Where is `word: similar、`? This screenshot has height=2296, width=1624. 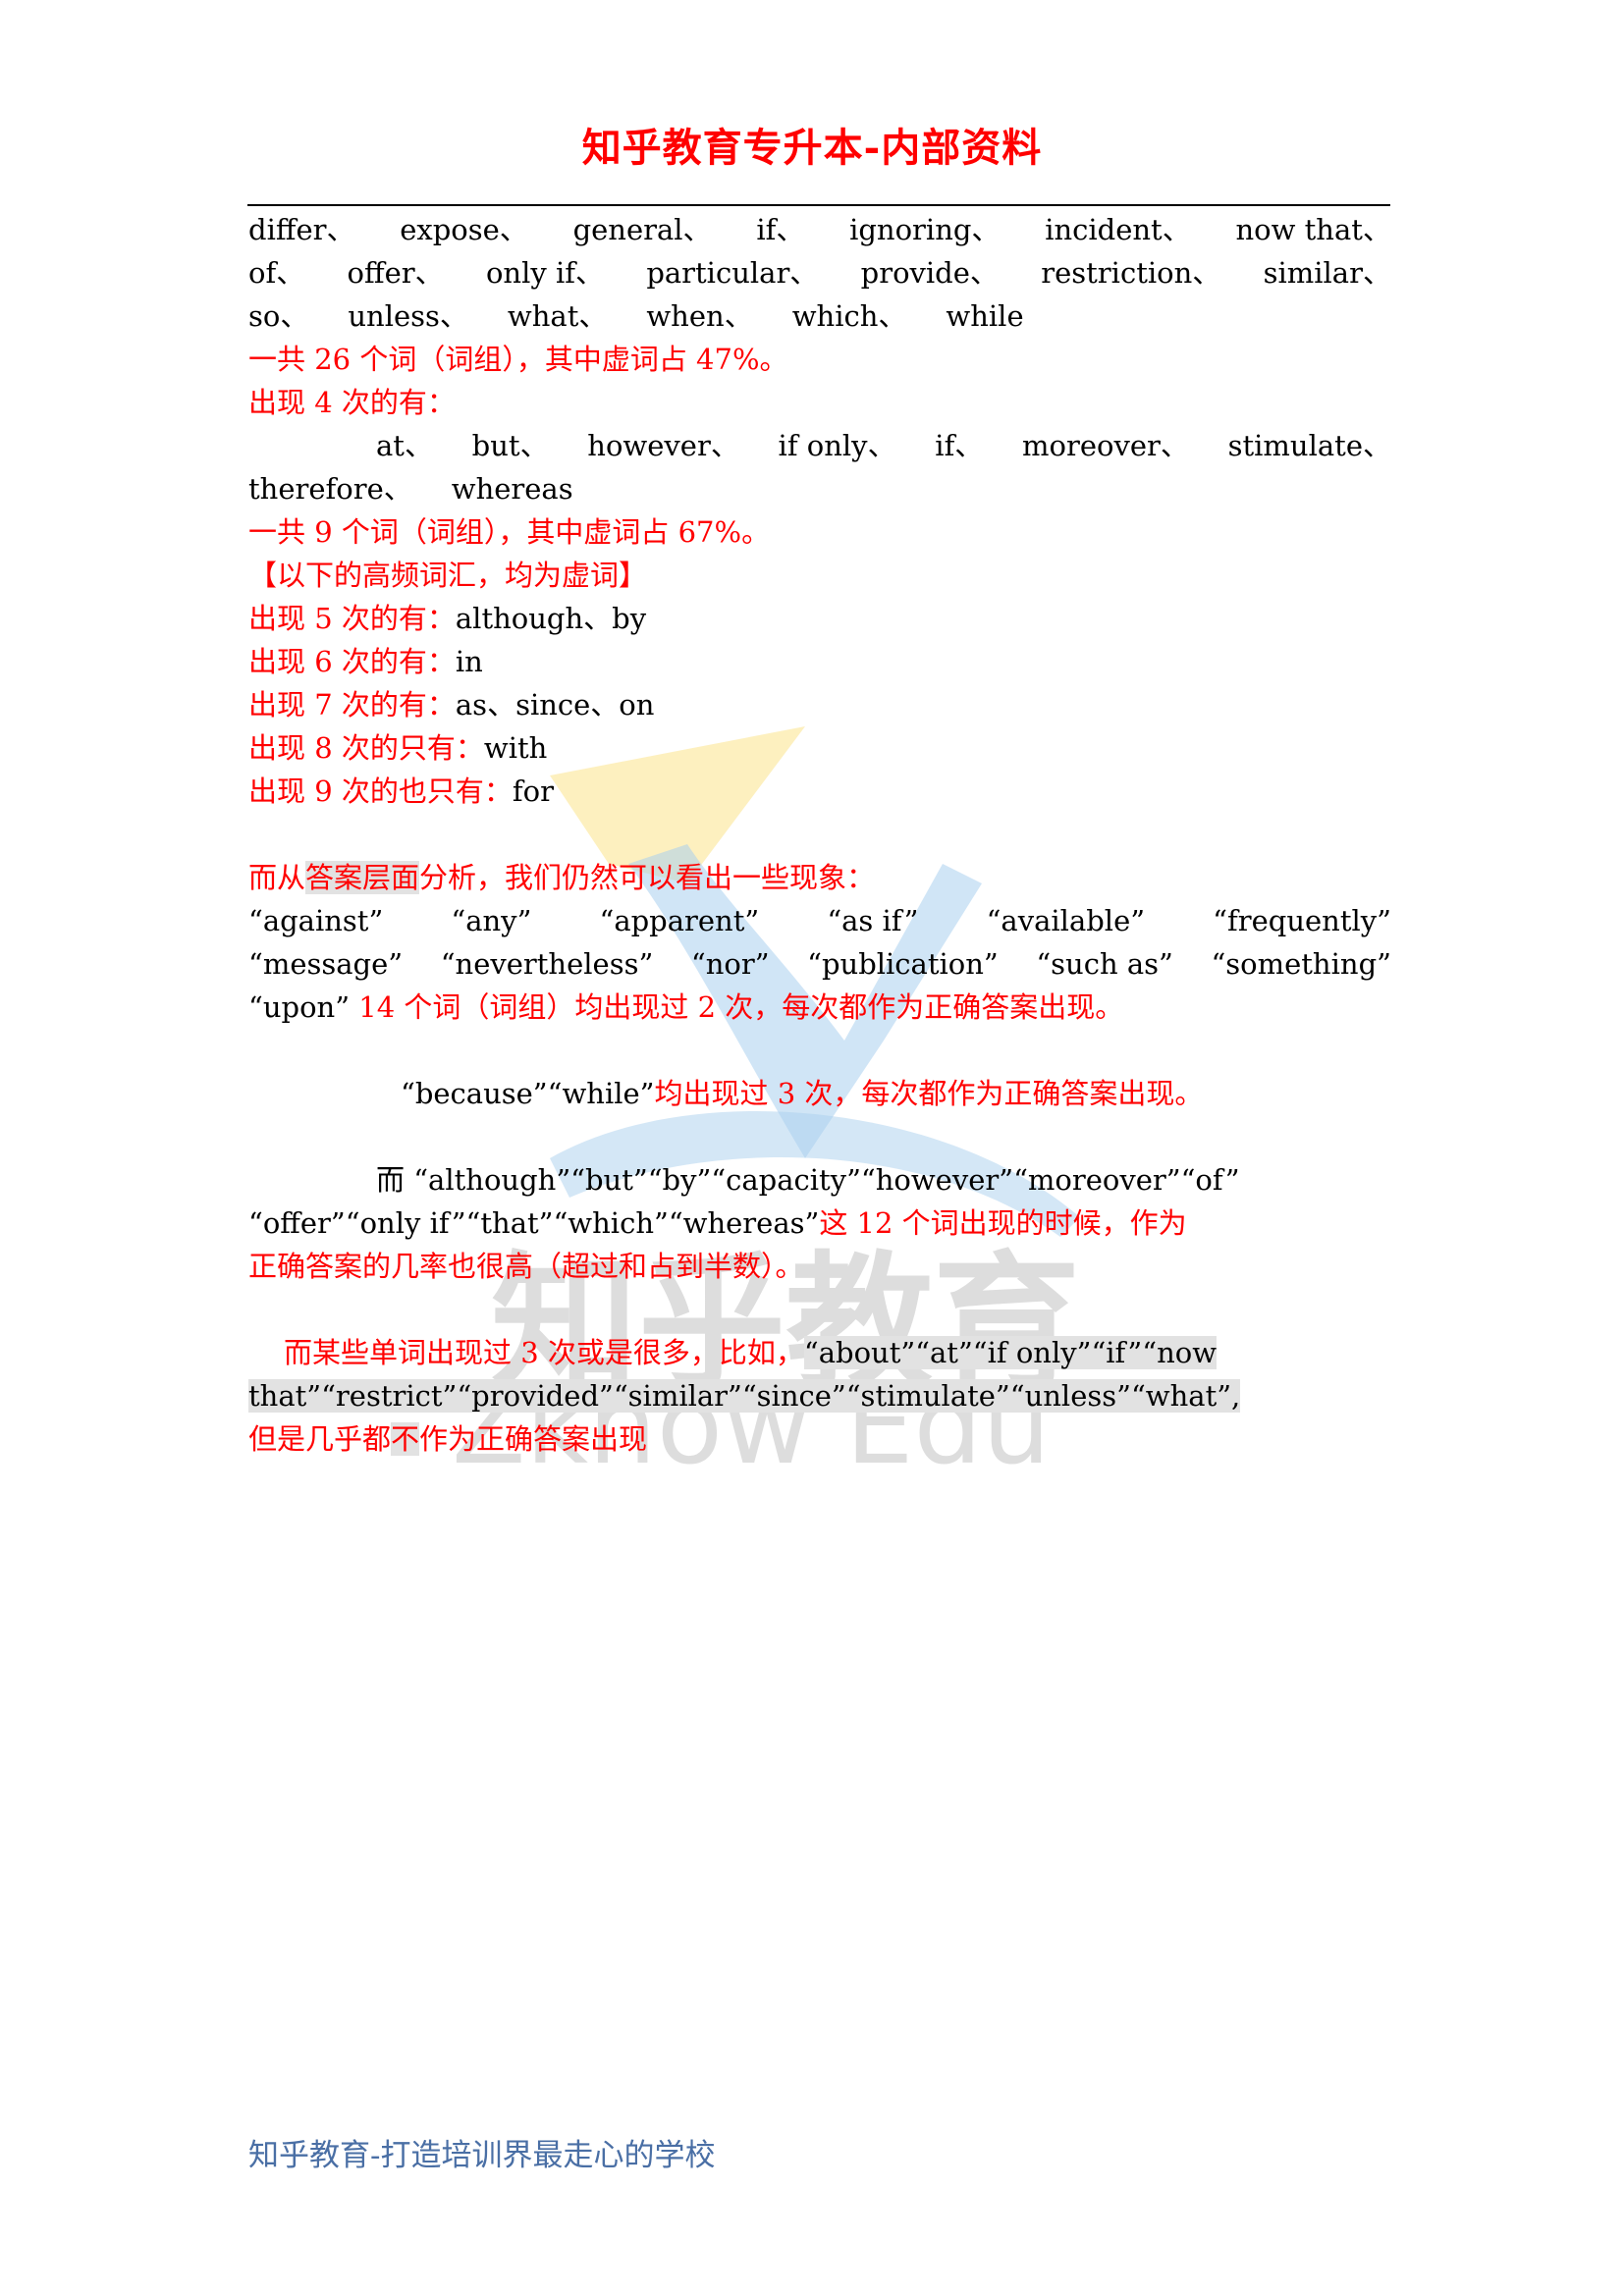 word: similar、 is located at coordinates (1327, 273).